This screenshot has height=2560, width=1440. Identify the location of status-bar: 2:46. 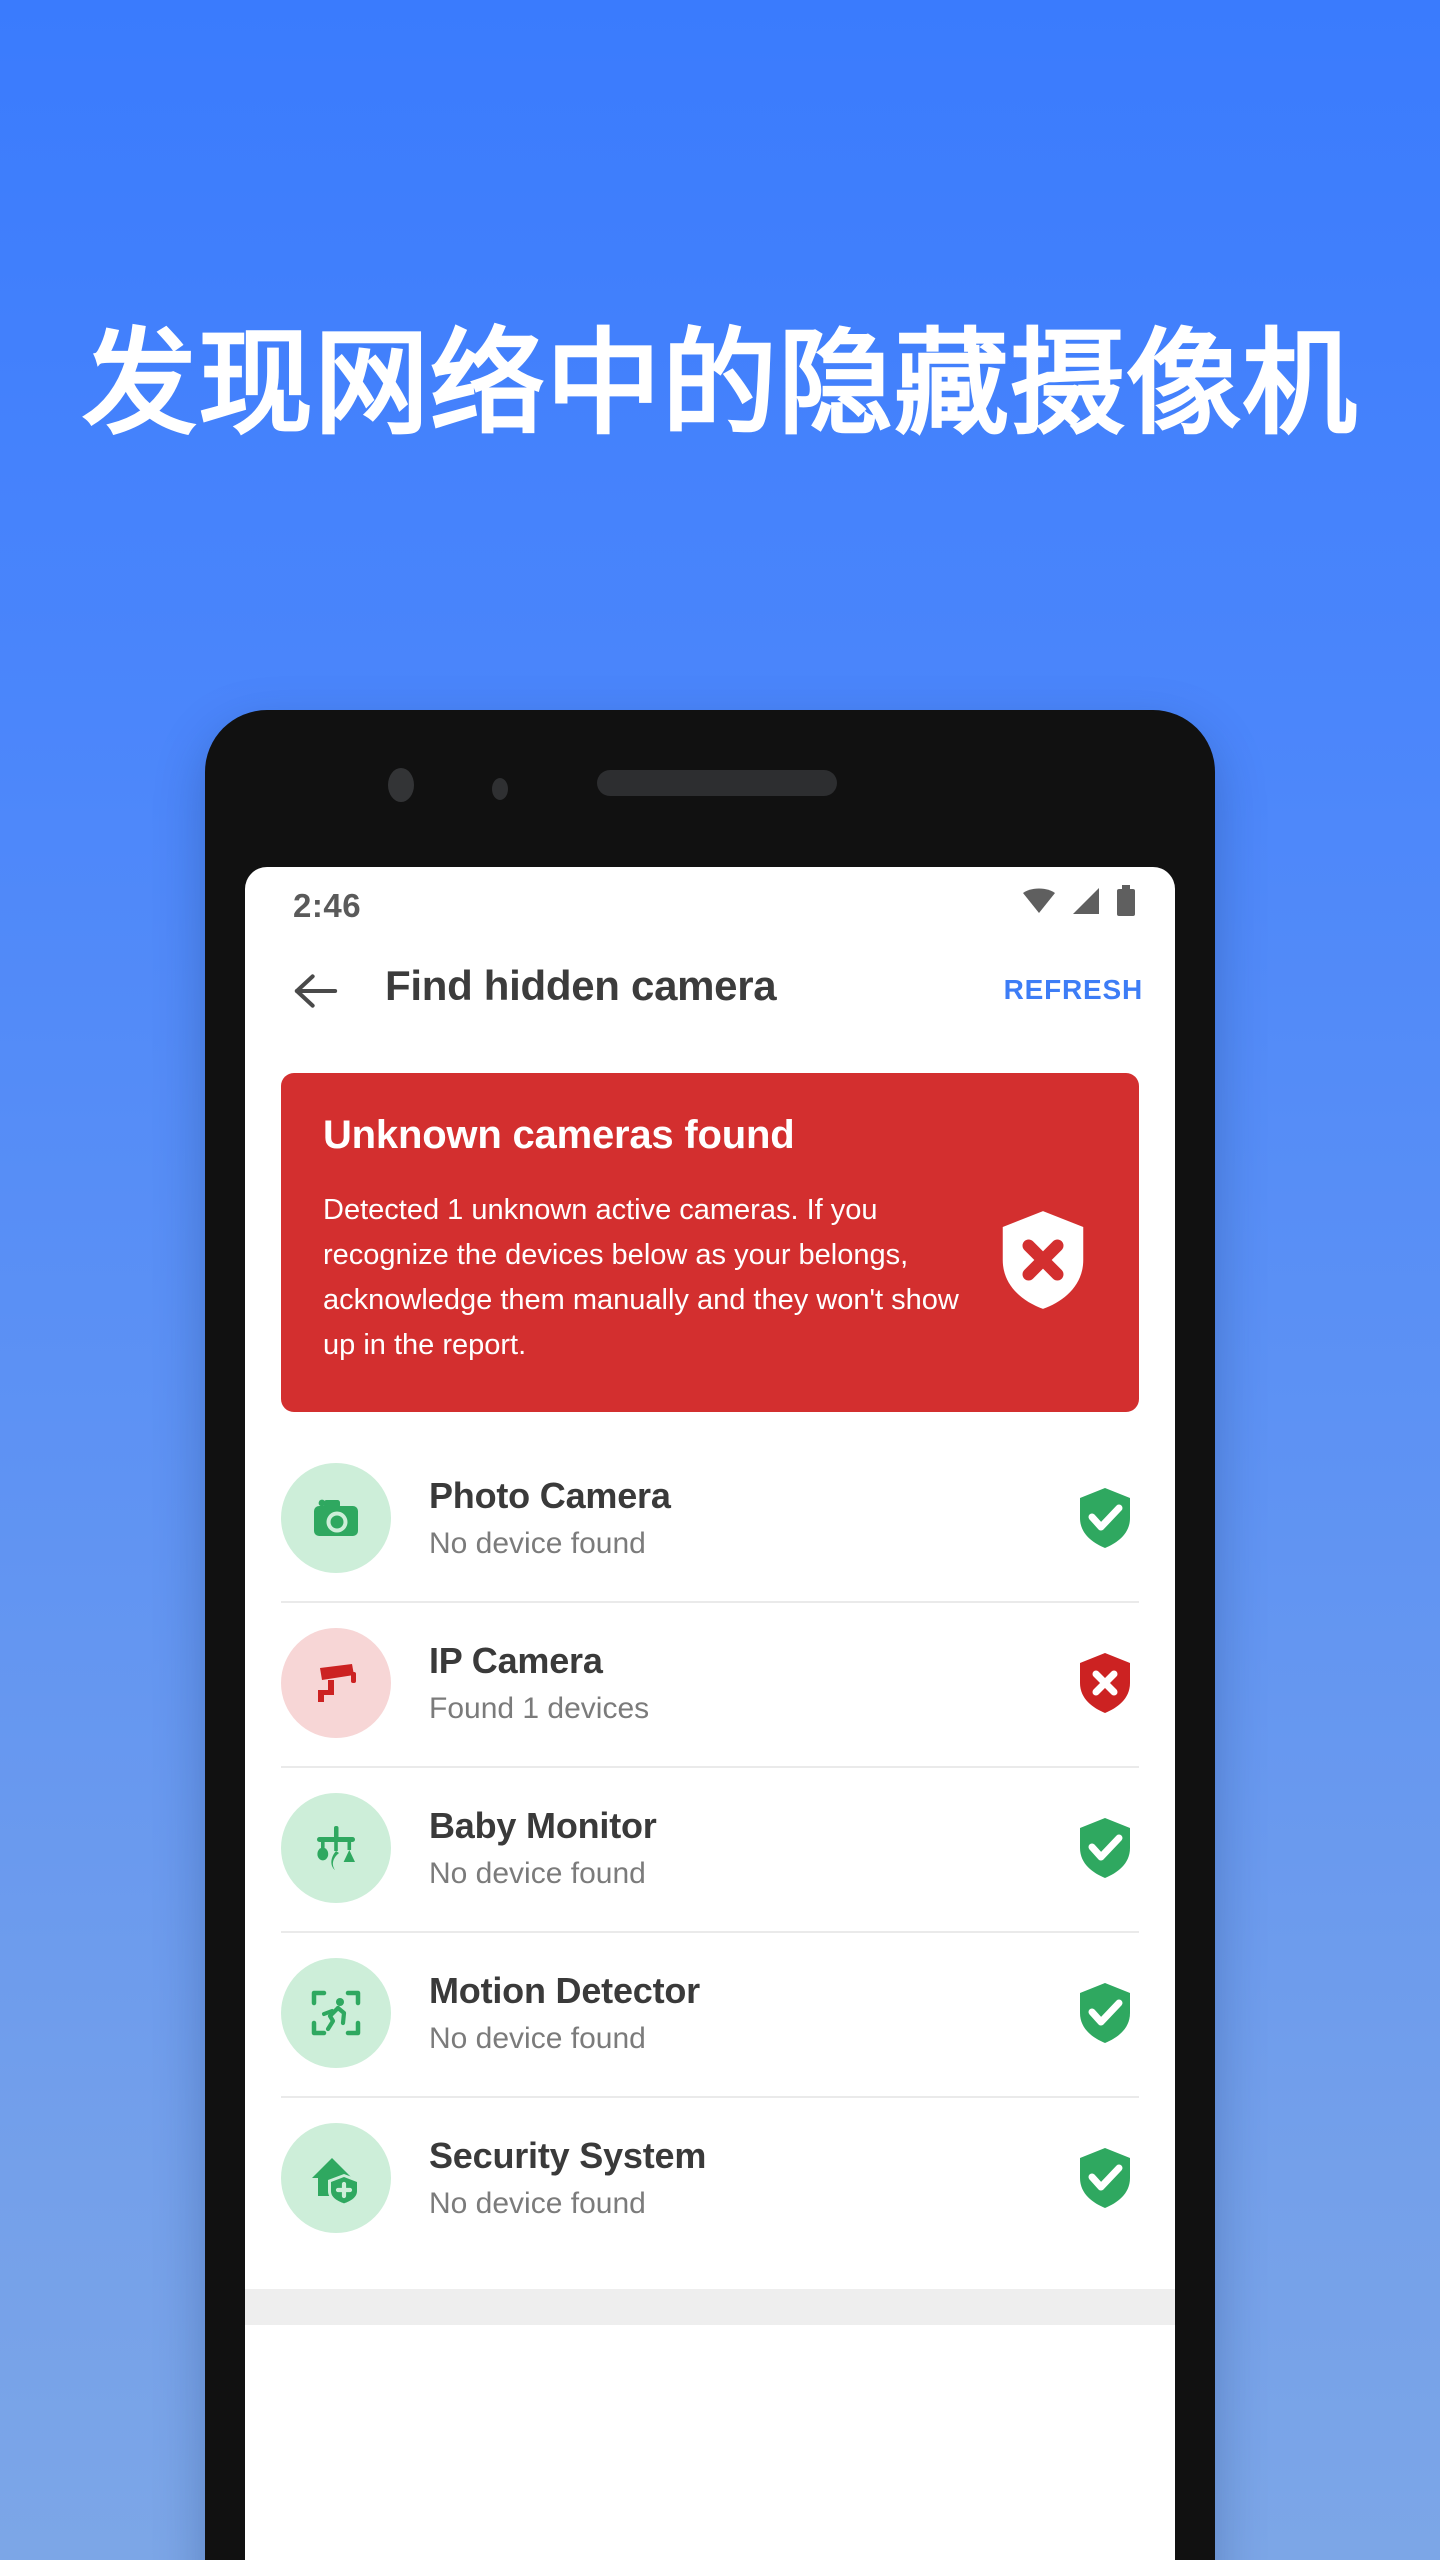
(710, 904).